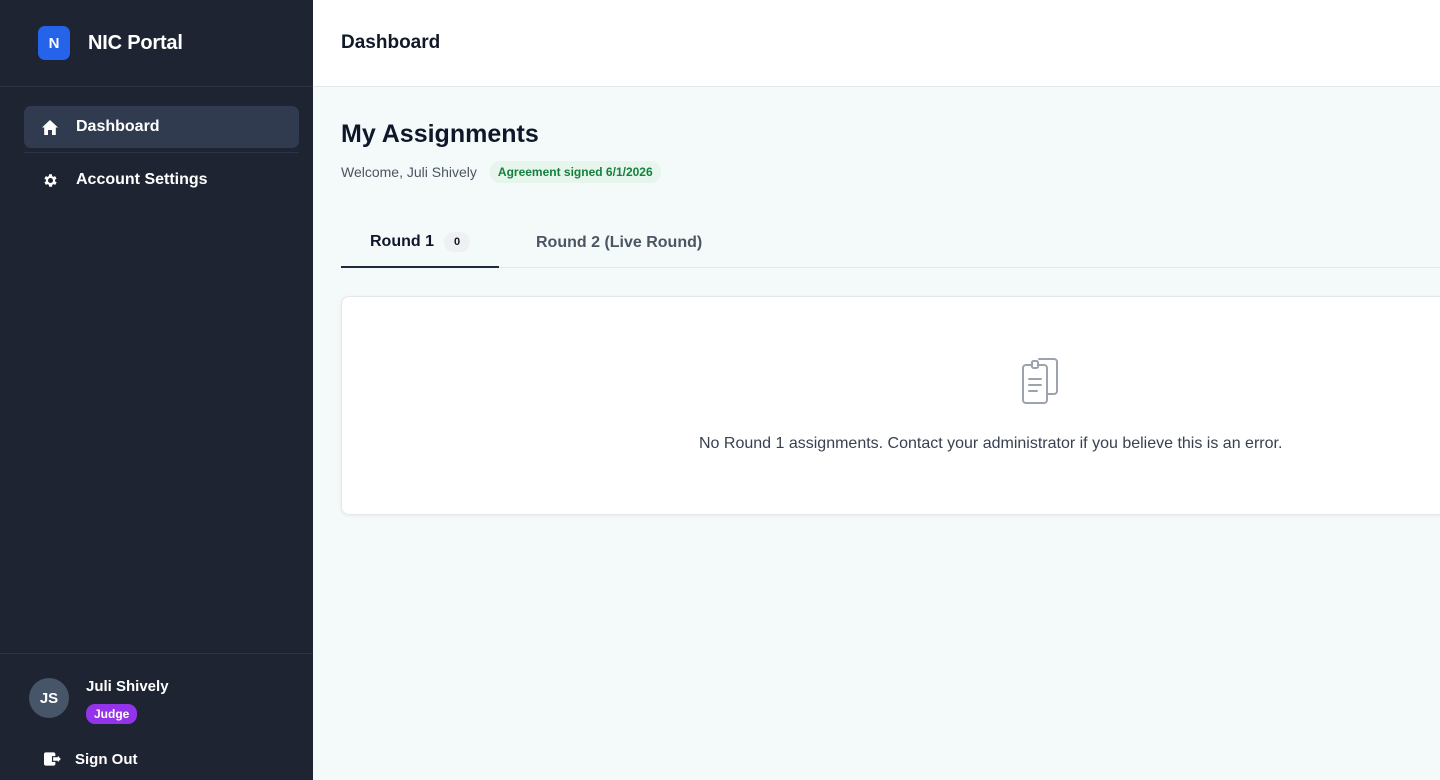  What do you see at coordinates (391, 42) in the screenshot?
I see `page-header-title: Dashboard` at bounding box center [391, 42].